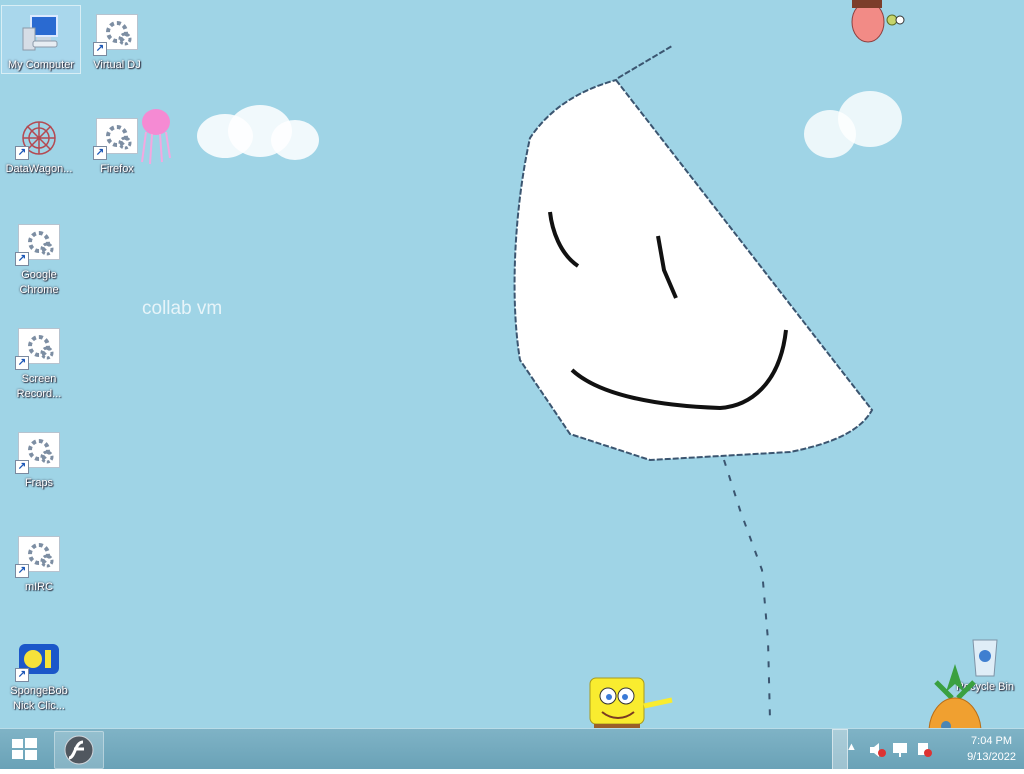 The image size is (1024, 774). I want to click on taskbar-flash-button, so click(79, 750).